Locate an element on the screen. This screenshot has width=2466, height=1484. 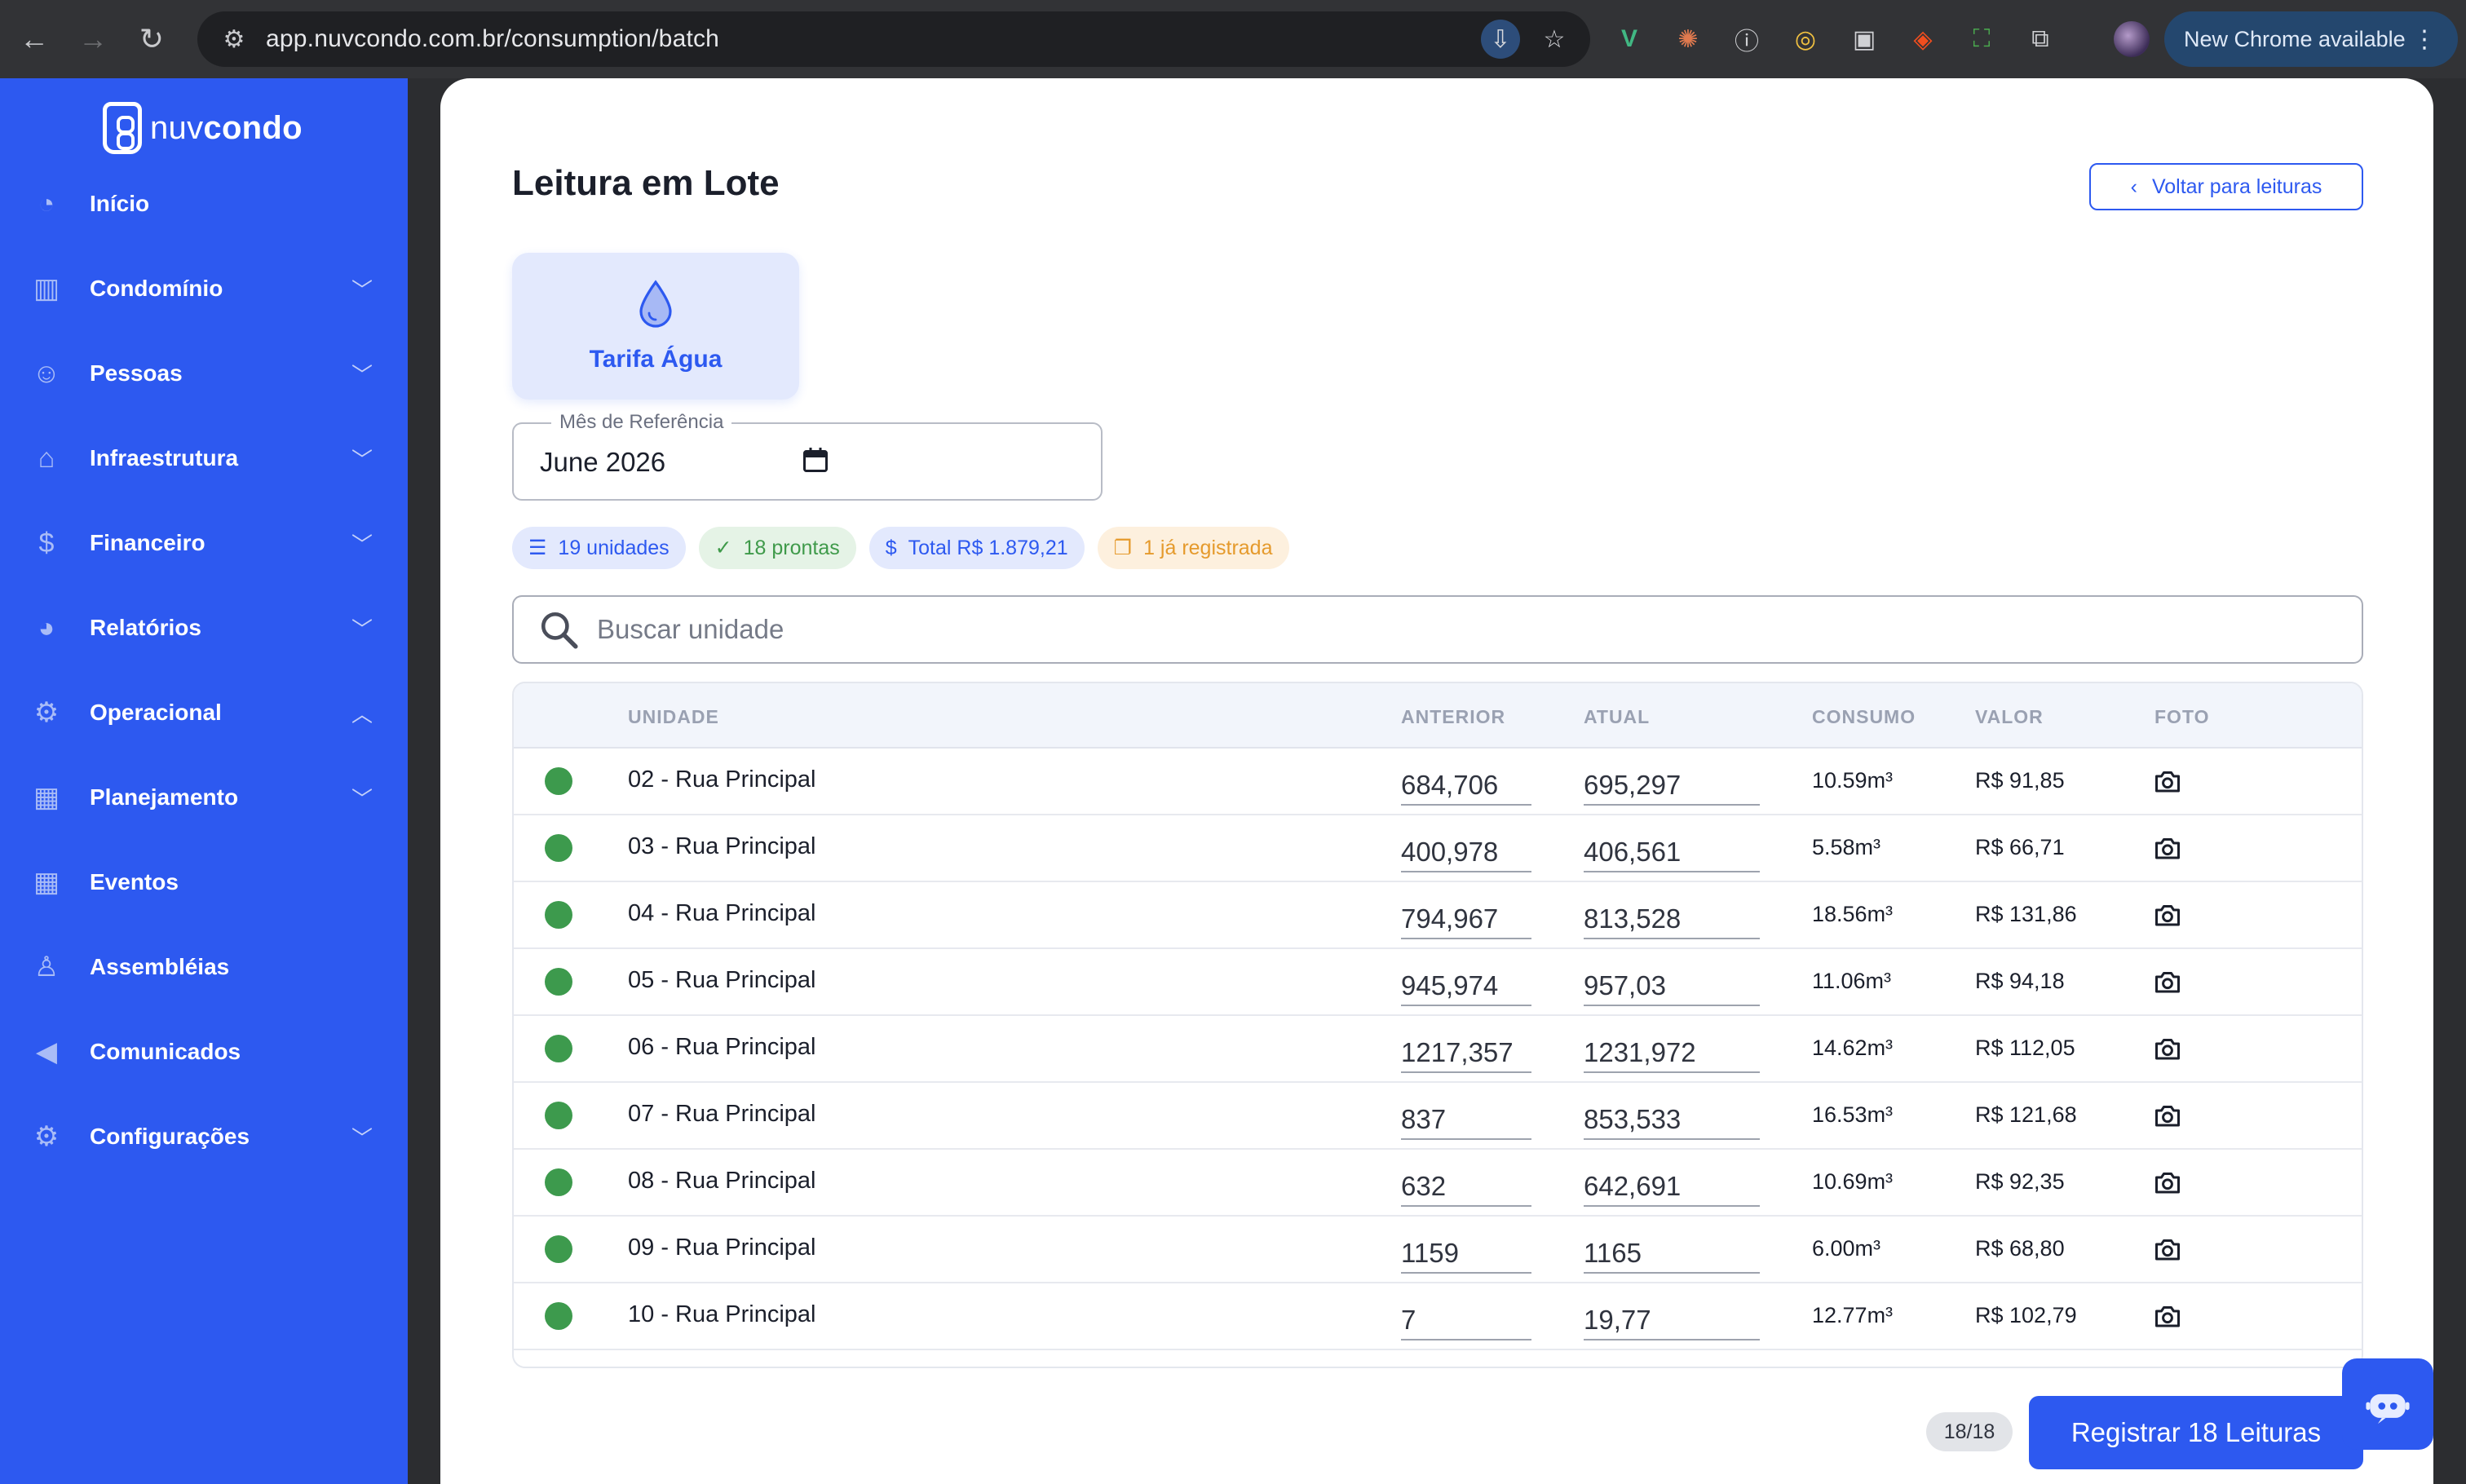
header-value: VALOR is located at coordinates (2009, 716).